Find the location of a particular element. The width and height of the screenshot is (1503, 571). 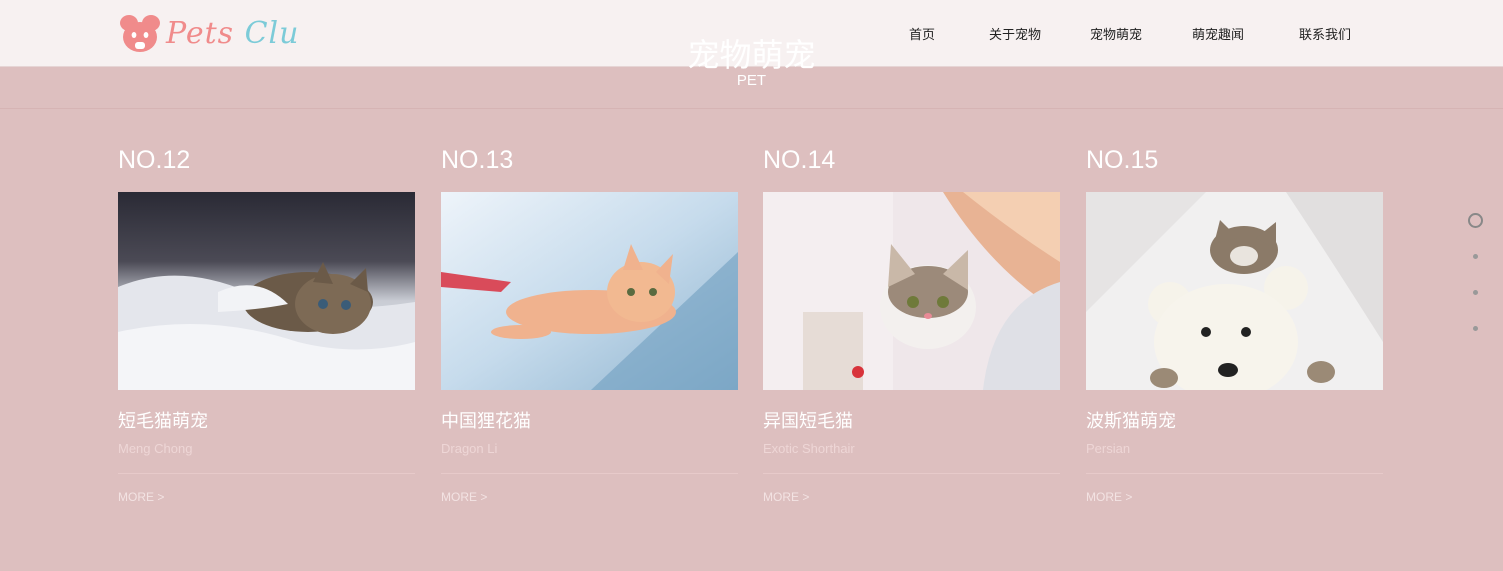

section-pager is located at coordinates (1476, 276).